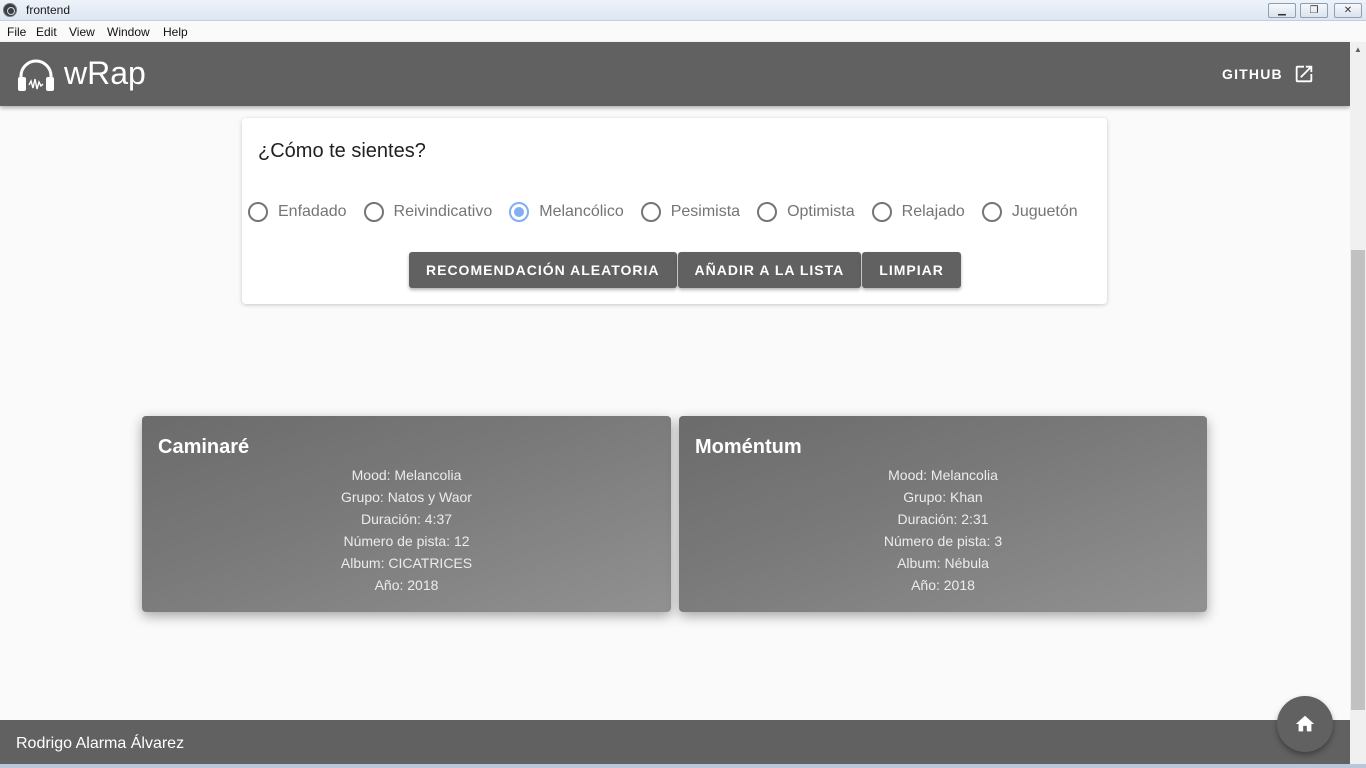  I want to click on song-duration: Duración: 4:37, so click(406, 519).